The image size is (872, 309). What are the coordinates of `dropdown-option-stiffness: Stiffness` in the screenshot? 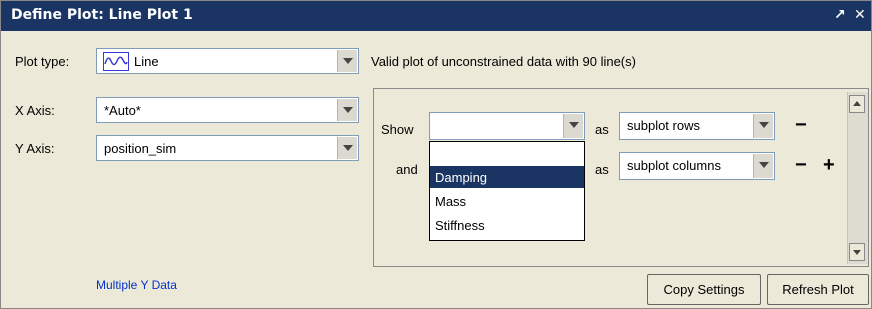 It's located at (507, 225).